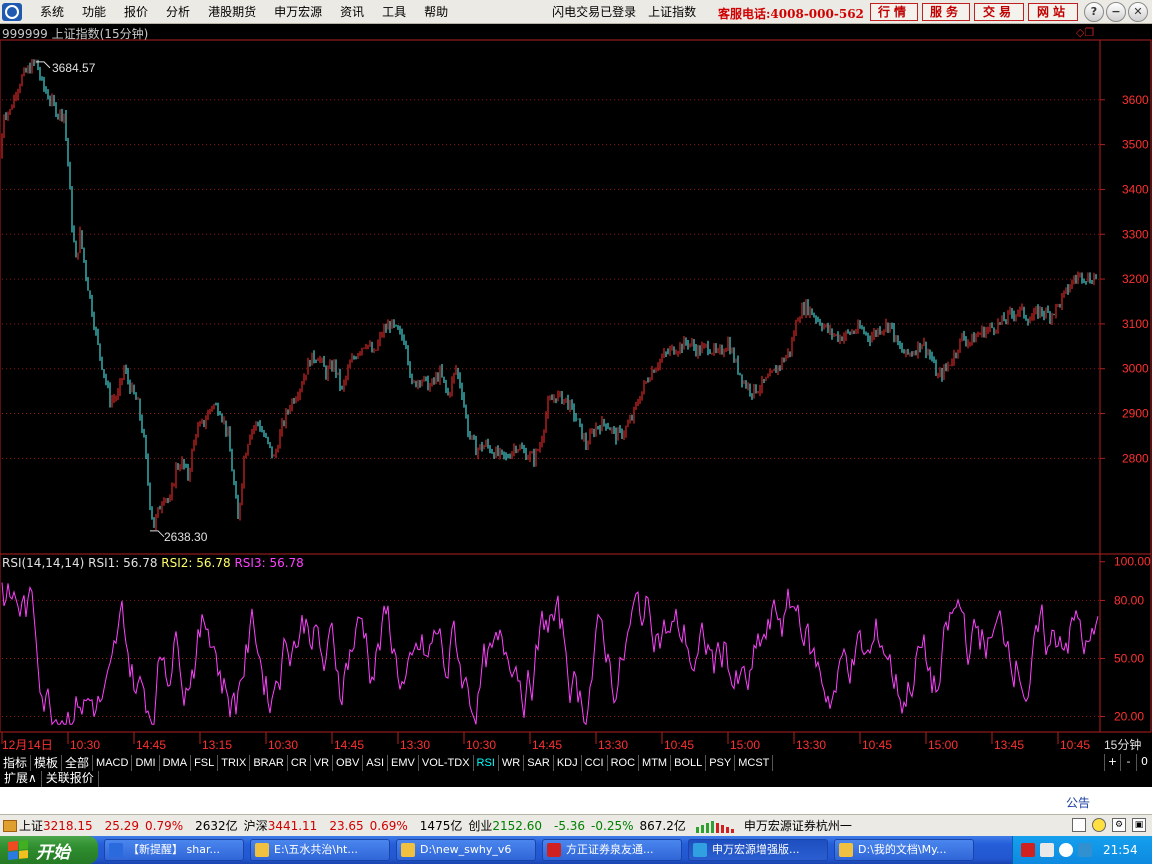  I want to click on price-tick-label: 3100, so click(1135, 324).